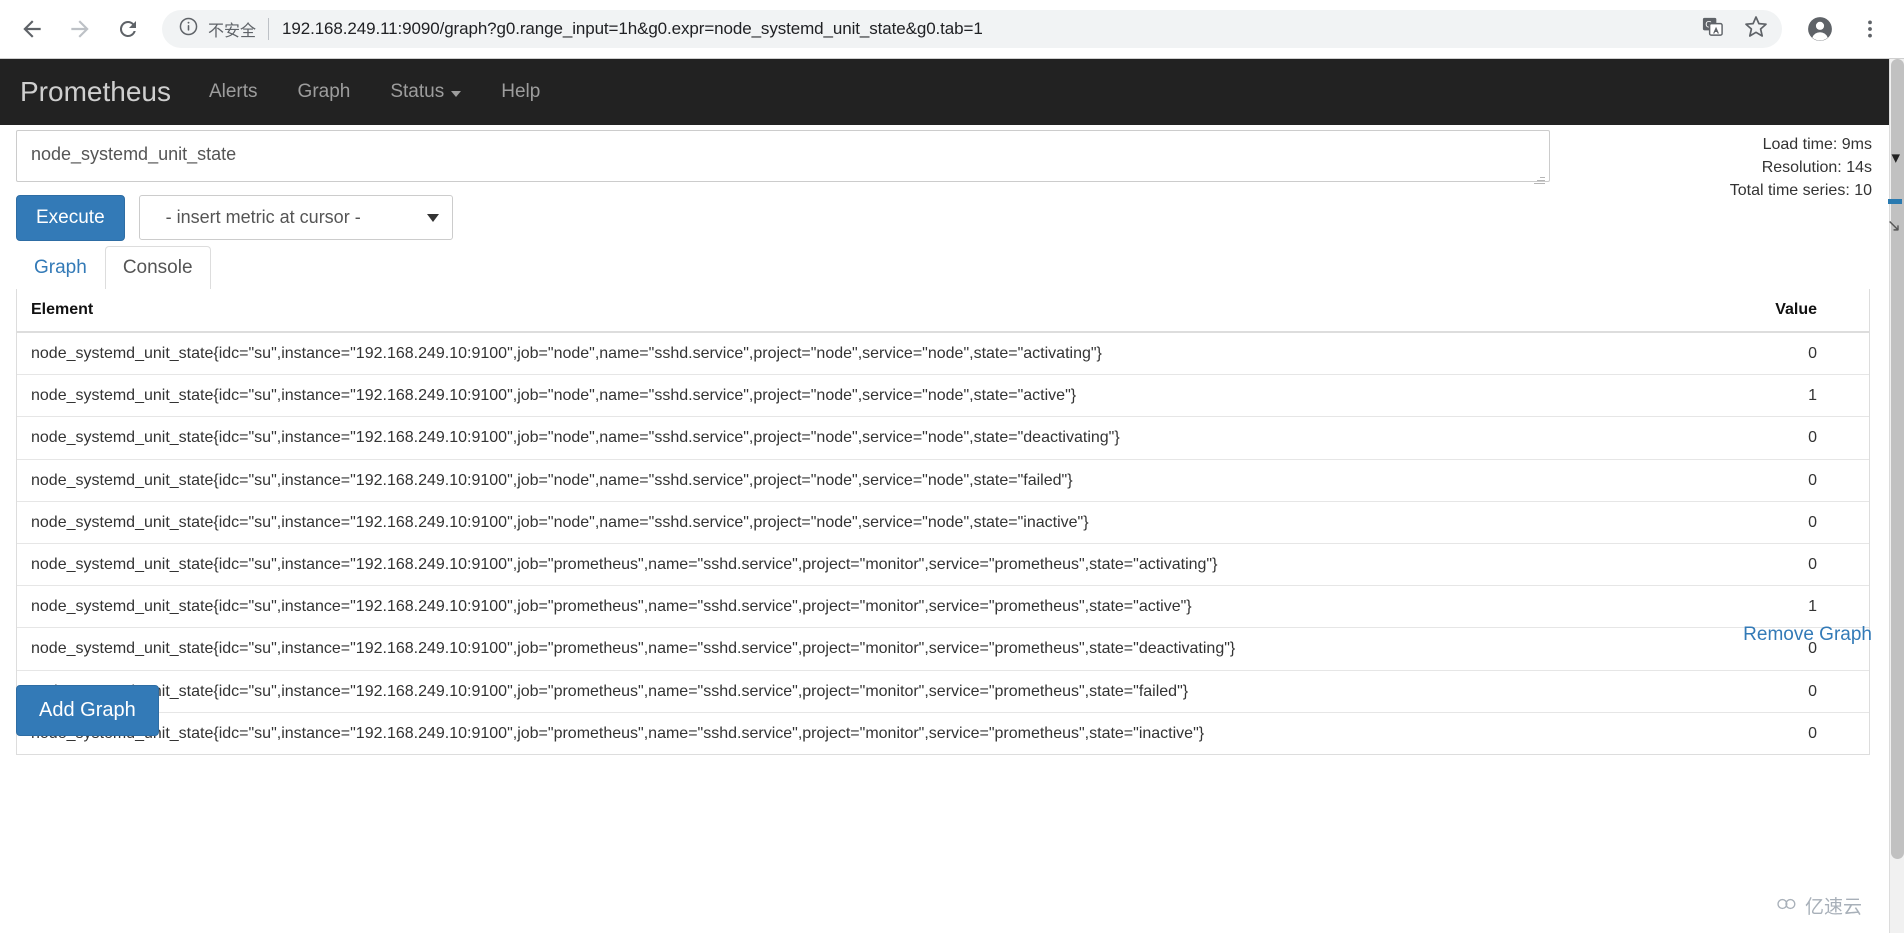  Describe the element at coordinates (943, 268) in the screenshot. I see `result-tabs: Graph Console` at that location.